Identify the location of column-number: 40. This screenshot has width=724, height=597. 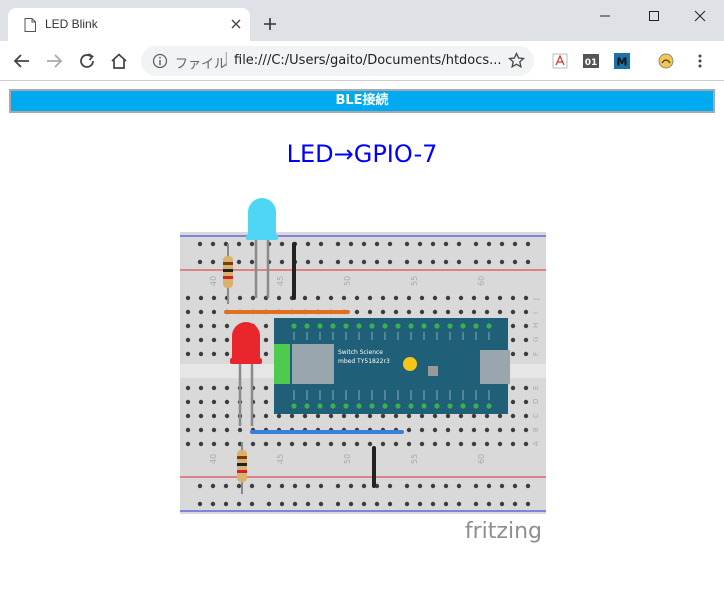
(213, 459).